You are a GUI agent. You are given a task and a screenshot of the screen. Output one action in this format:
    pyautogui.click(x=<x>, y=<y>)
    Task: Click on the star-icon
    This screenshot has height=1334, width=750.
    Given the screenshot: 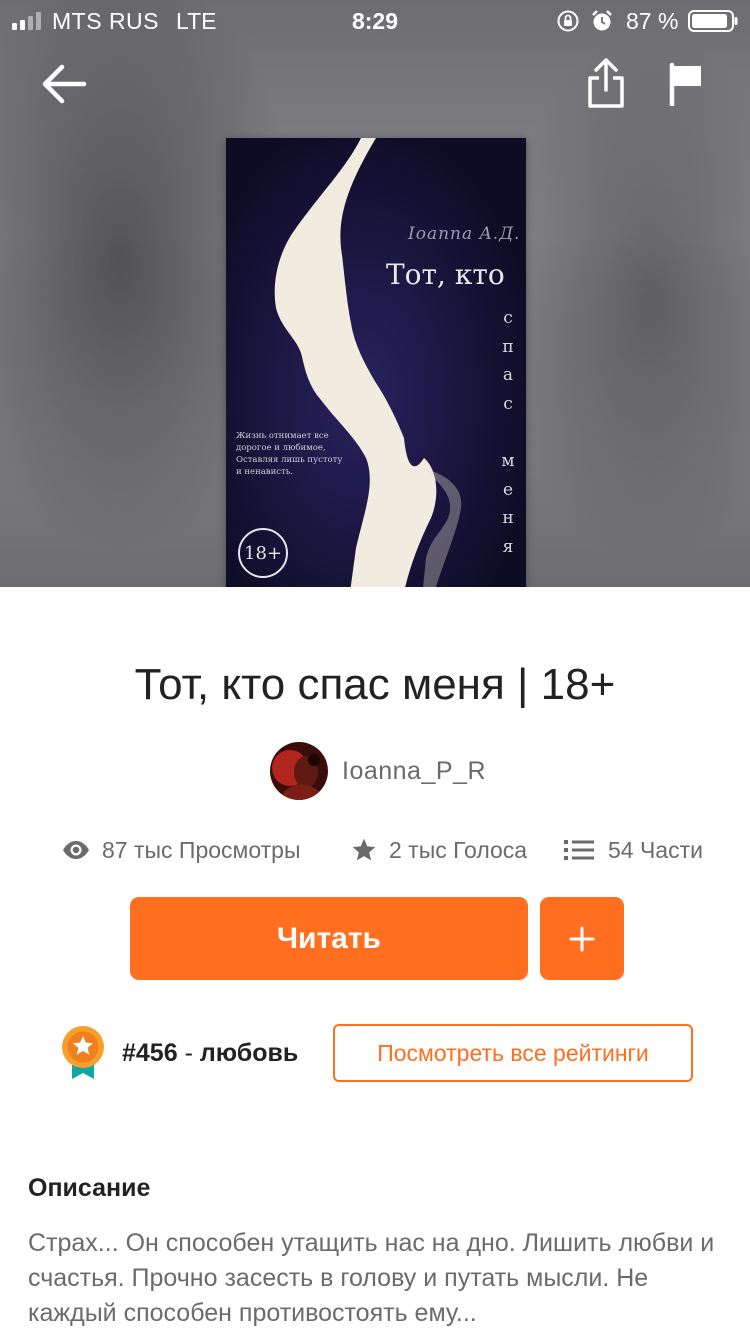 What is the action you would take?
    pyautogui.click(x=364, y=849)
    